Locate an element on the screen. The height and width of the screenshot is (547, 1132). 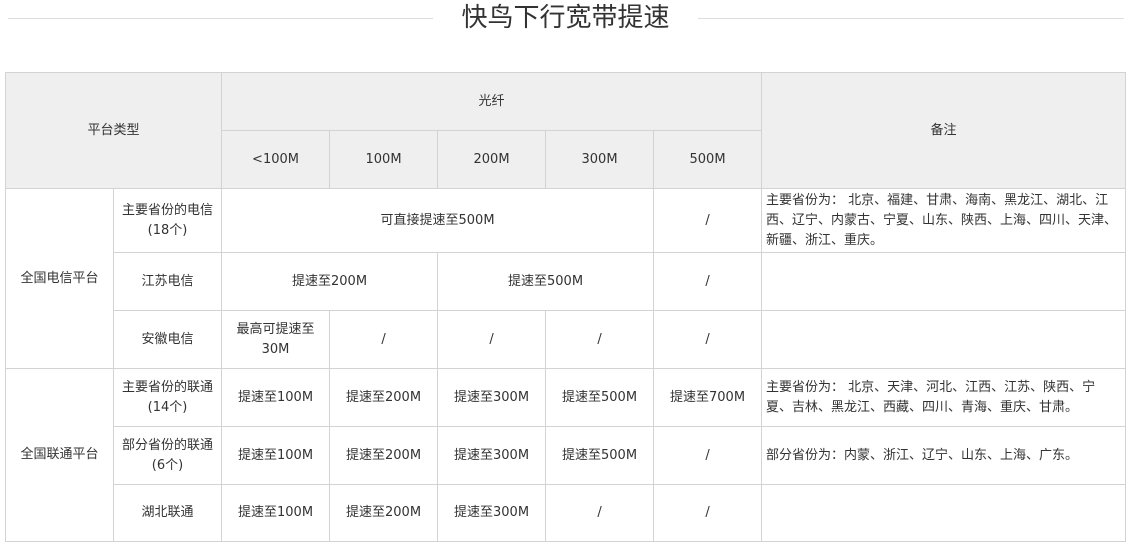
header-speed-lt100: <100M is located at coordinates (276, 159).